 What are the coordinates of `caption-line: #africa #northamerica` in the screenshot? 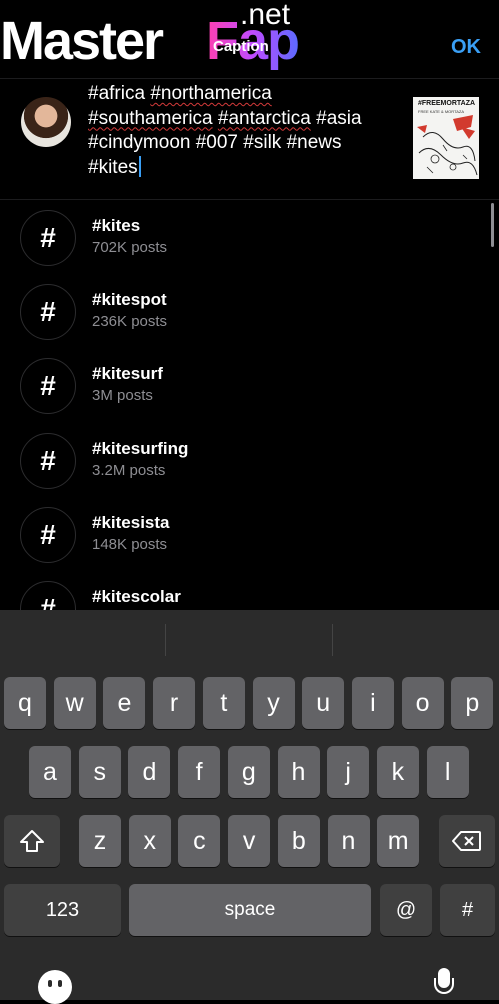 It's located at (243, 94).